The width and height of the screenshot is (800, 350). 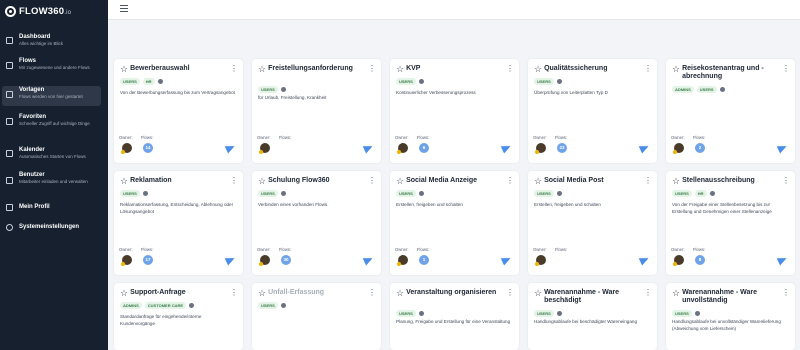 I want to click on card-title: Bewerberauswahl, so click(x=160, y=68).